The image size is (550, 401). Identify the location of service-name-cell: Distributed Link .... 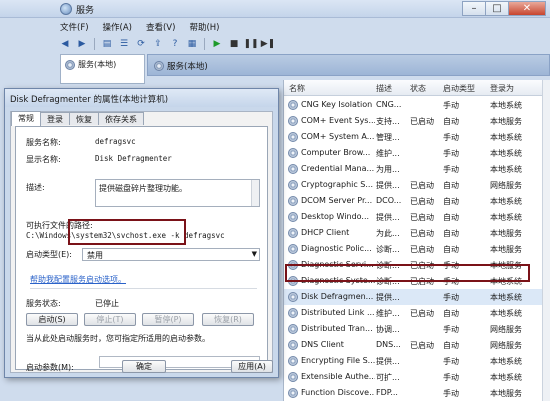
(338, 312).